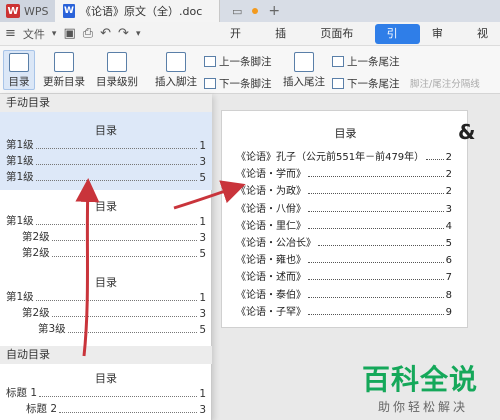  I want to click on update-toc-label: 更新目录, so click(64, 82).